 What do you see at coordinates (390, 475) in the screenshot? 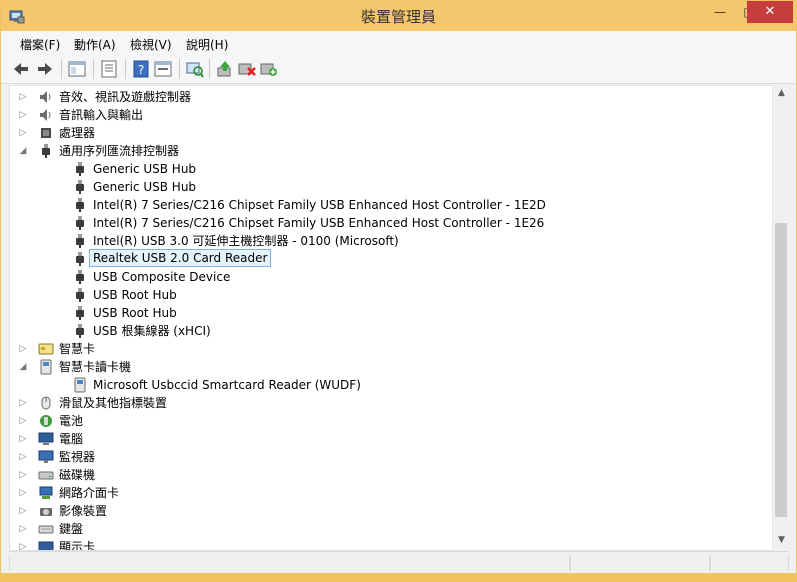
I see `tree-category-row: ▷ 磁碟機` at bounding box center [390, 475].